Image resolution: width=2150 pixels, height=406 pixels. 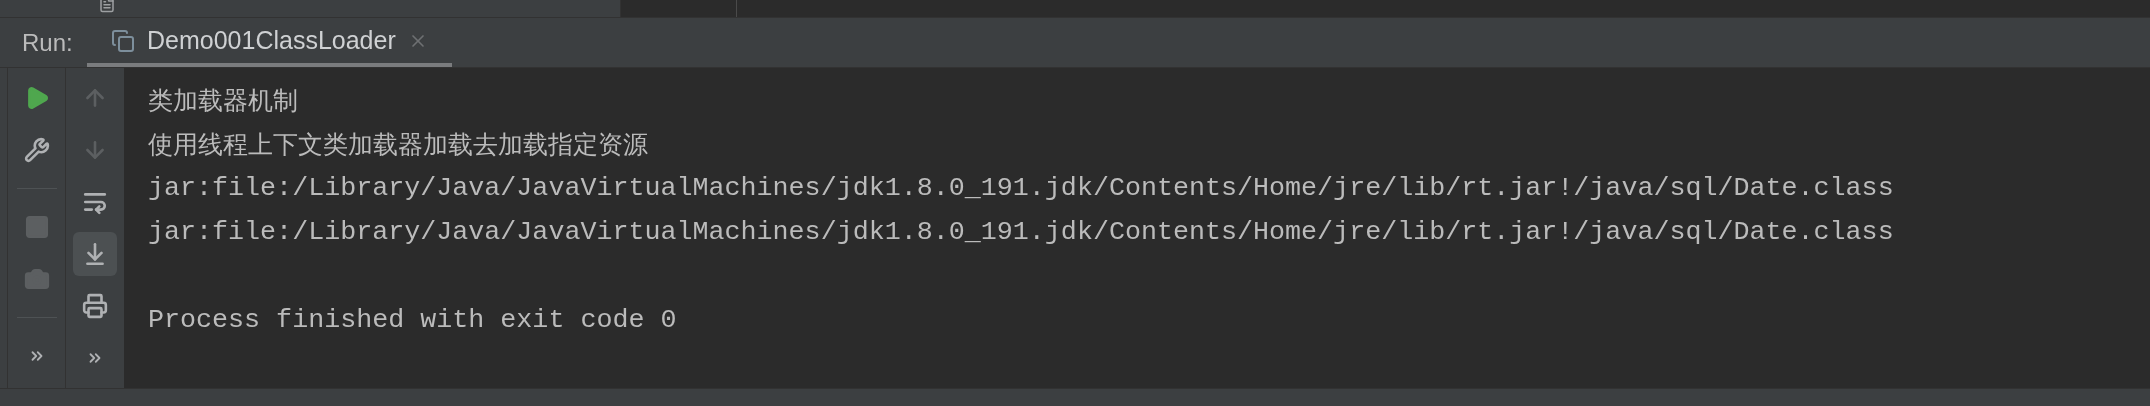 What do you see at coordinates (223, 100) in the screenshot?
I see `console-line: 类加载器机制` at bounding box center [223, 100].